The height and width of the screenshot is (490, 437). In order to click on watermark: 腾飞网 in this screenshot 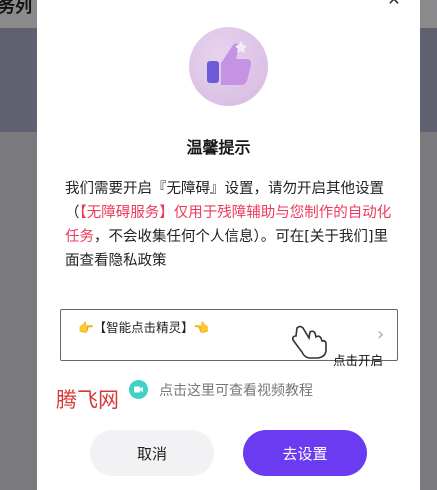, I will do `click(87, 400)`.